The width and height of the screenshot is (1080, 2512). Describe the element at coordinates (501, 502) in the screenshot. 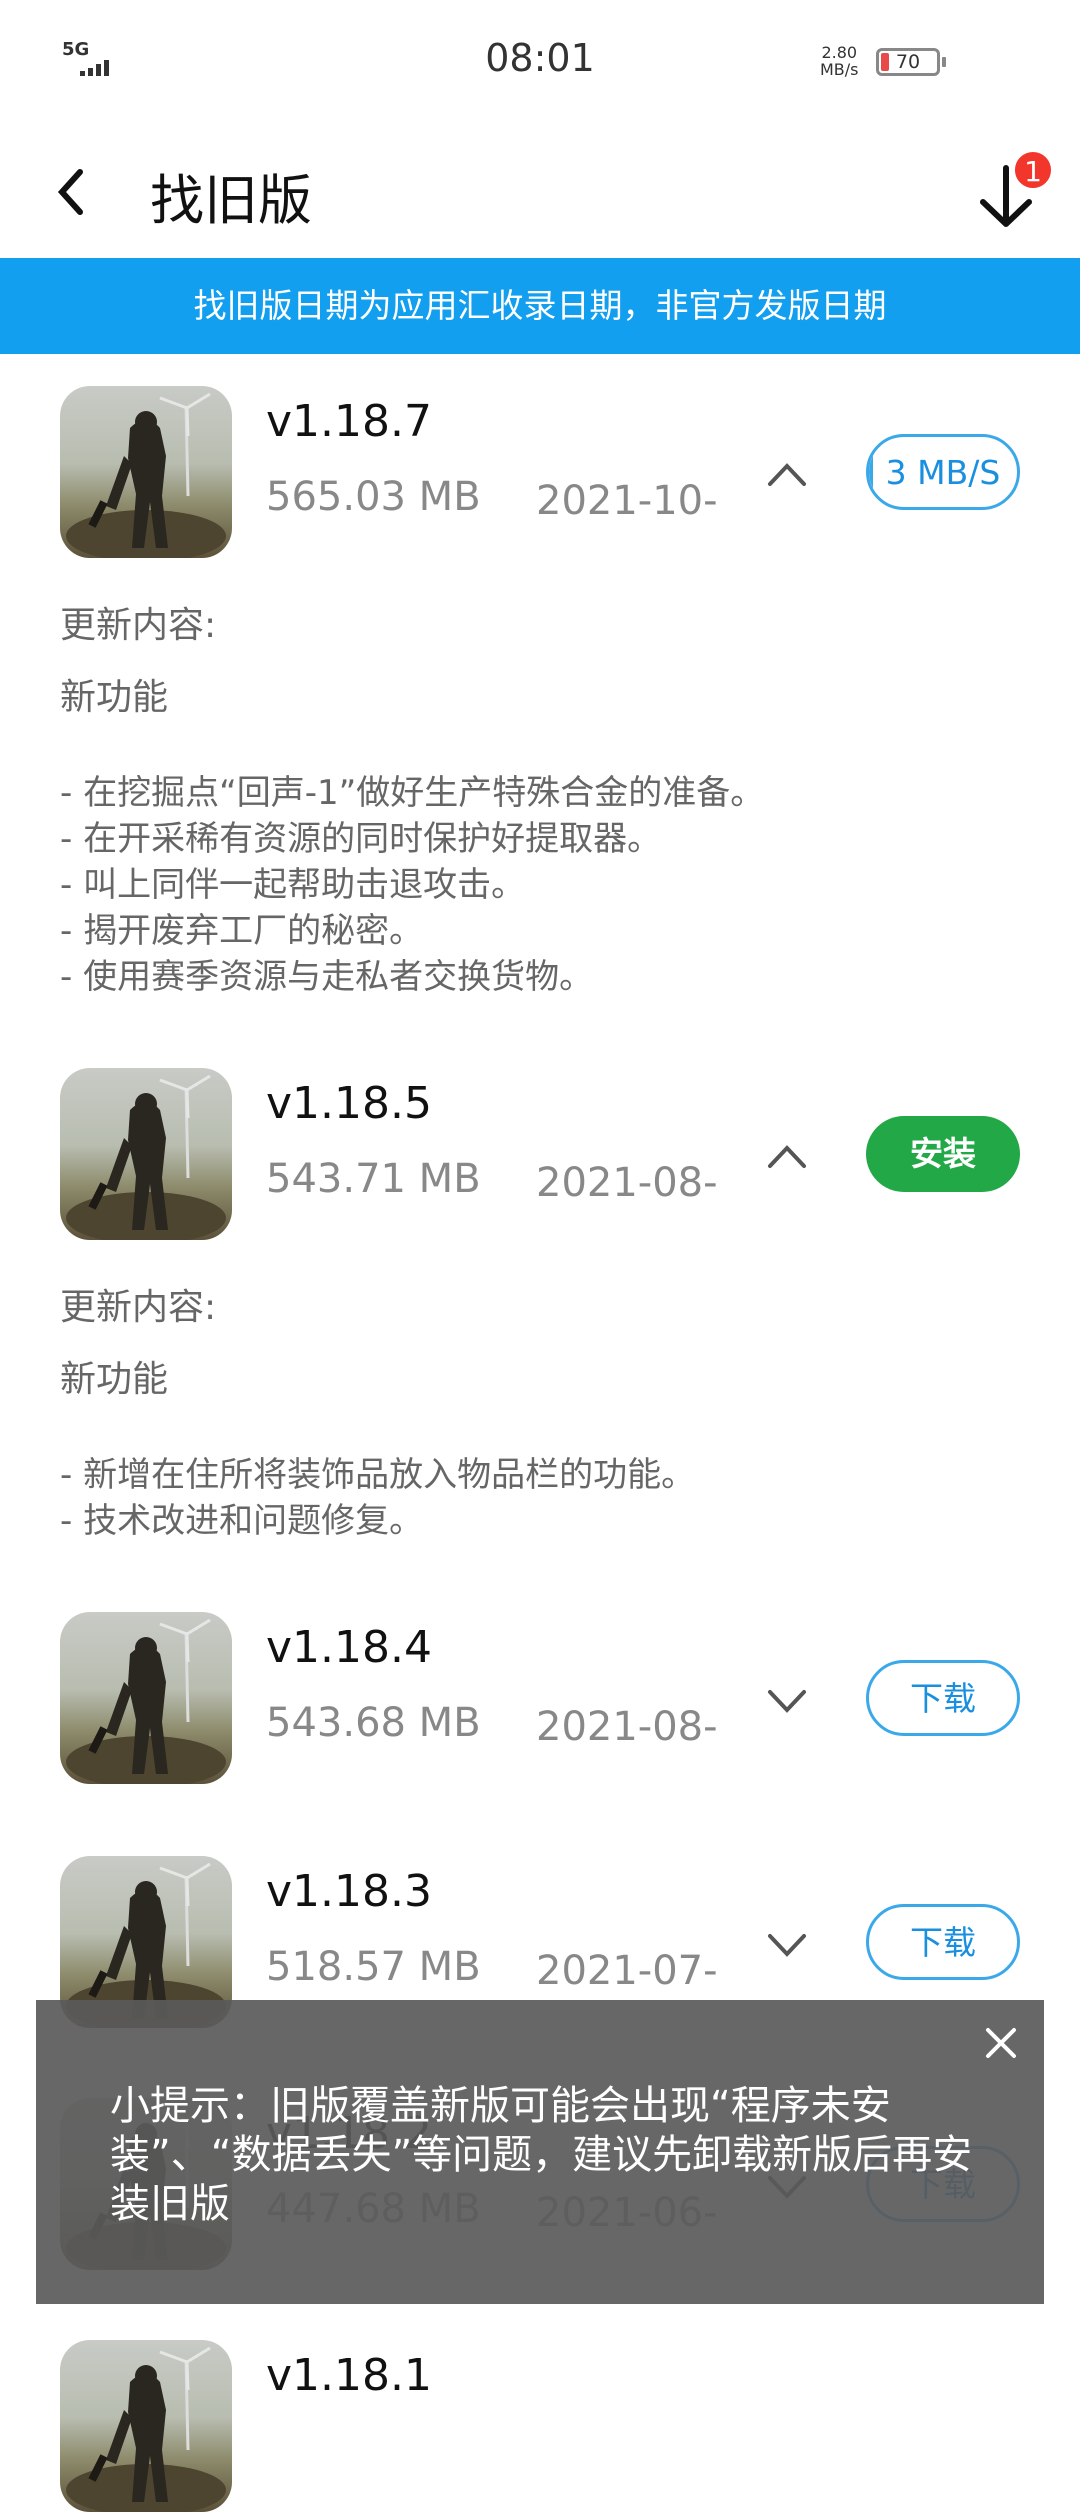

I see `version-meta: 565.03 MB 2021-10-08` at that location.